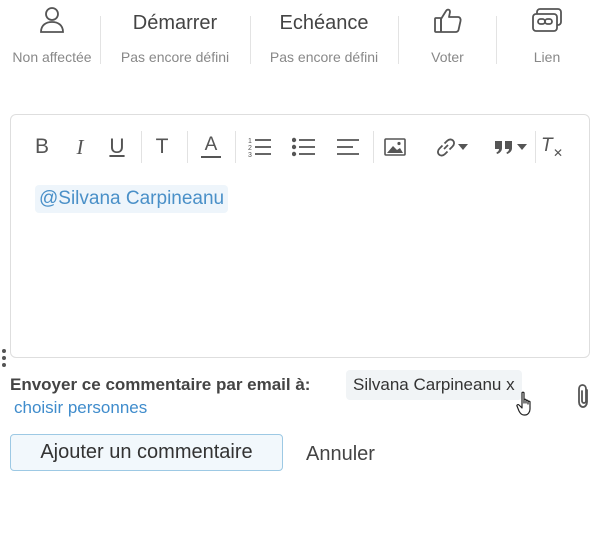  What do you see at coordinates (80, 408) in the screenshot?
I see `choose-people-link: choisir personnes` at bounding box center [80, 408].